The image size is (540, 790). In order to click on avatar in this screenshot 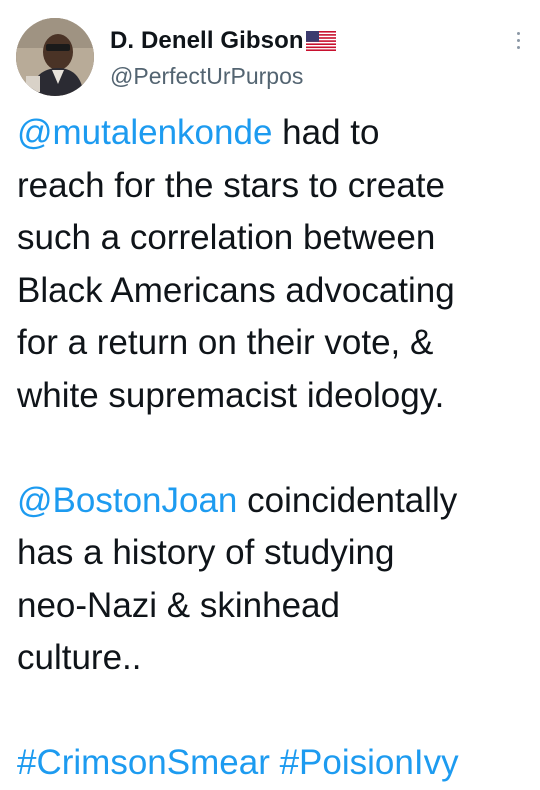, I will do `click(55, 57)`.